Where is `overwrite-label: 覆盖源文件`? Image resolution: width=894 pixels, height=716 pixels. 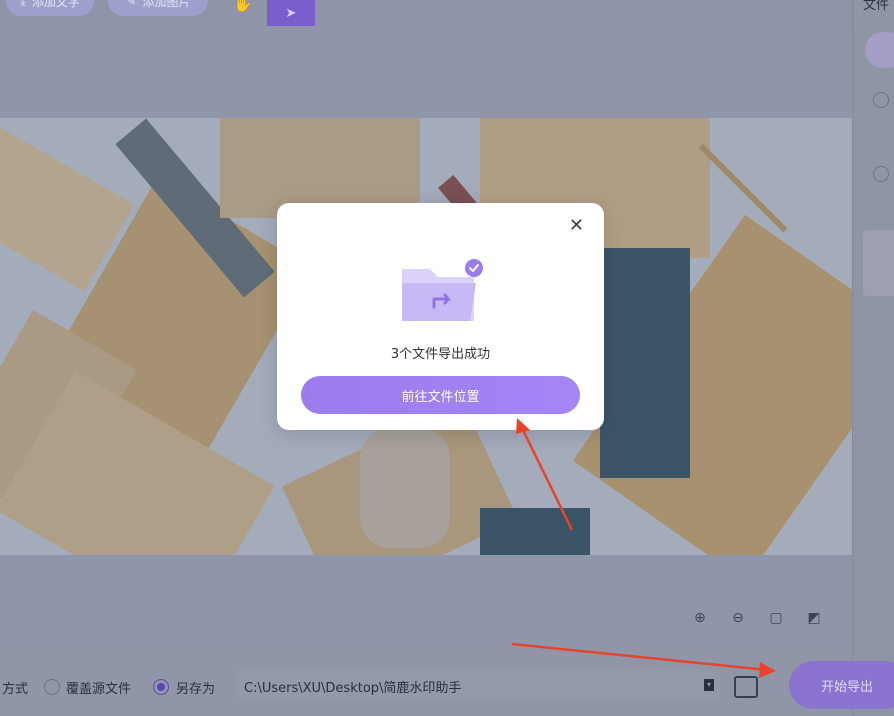
overwrite-label: 覆盖源文件 is located at coordinates (98, 687).